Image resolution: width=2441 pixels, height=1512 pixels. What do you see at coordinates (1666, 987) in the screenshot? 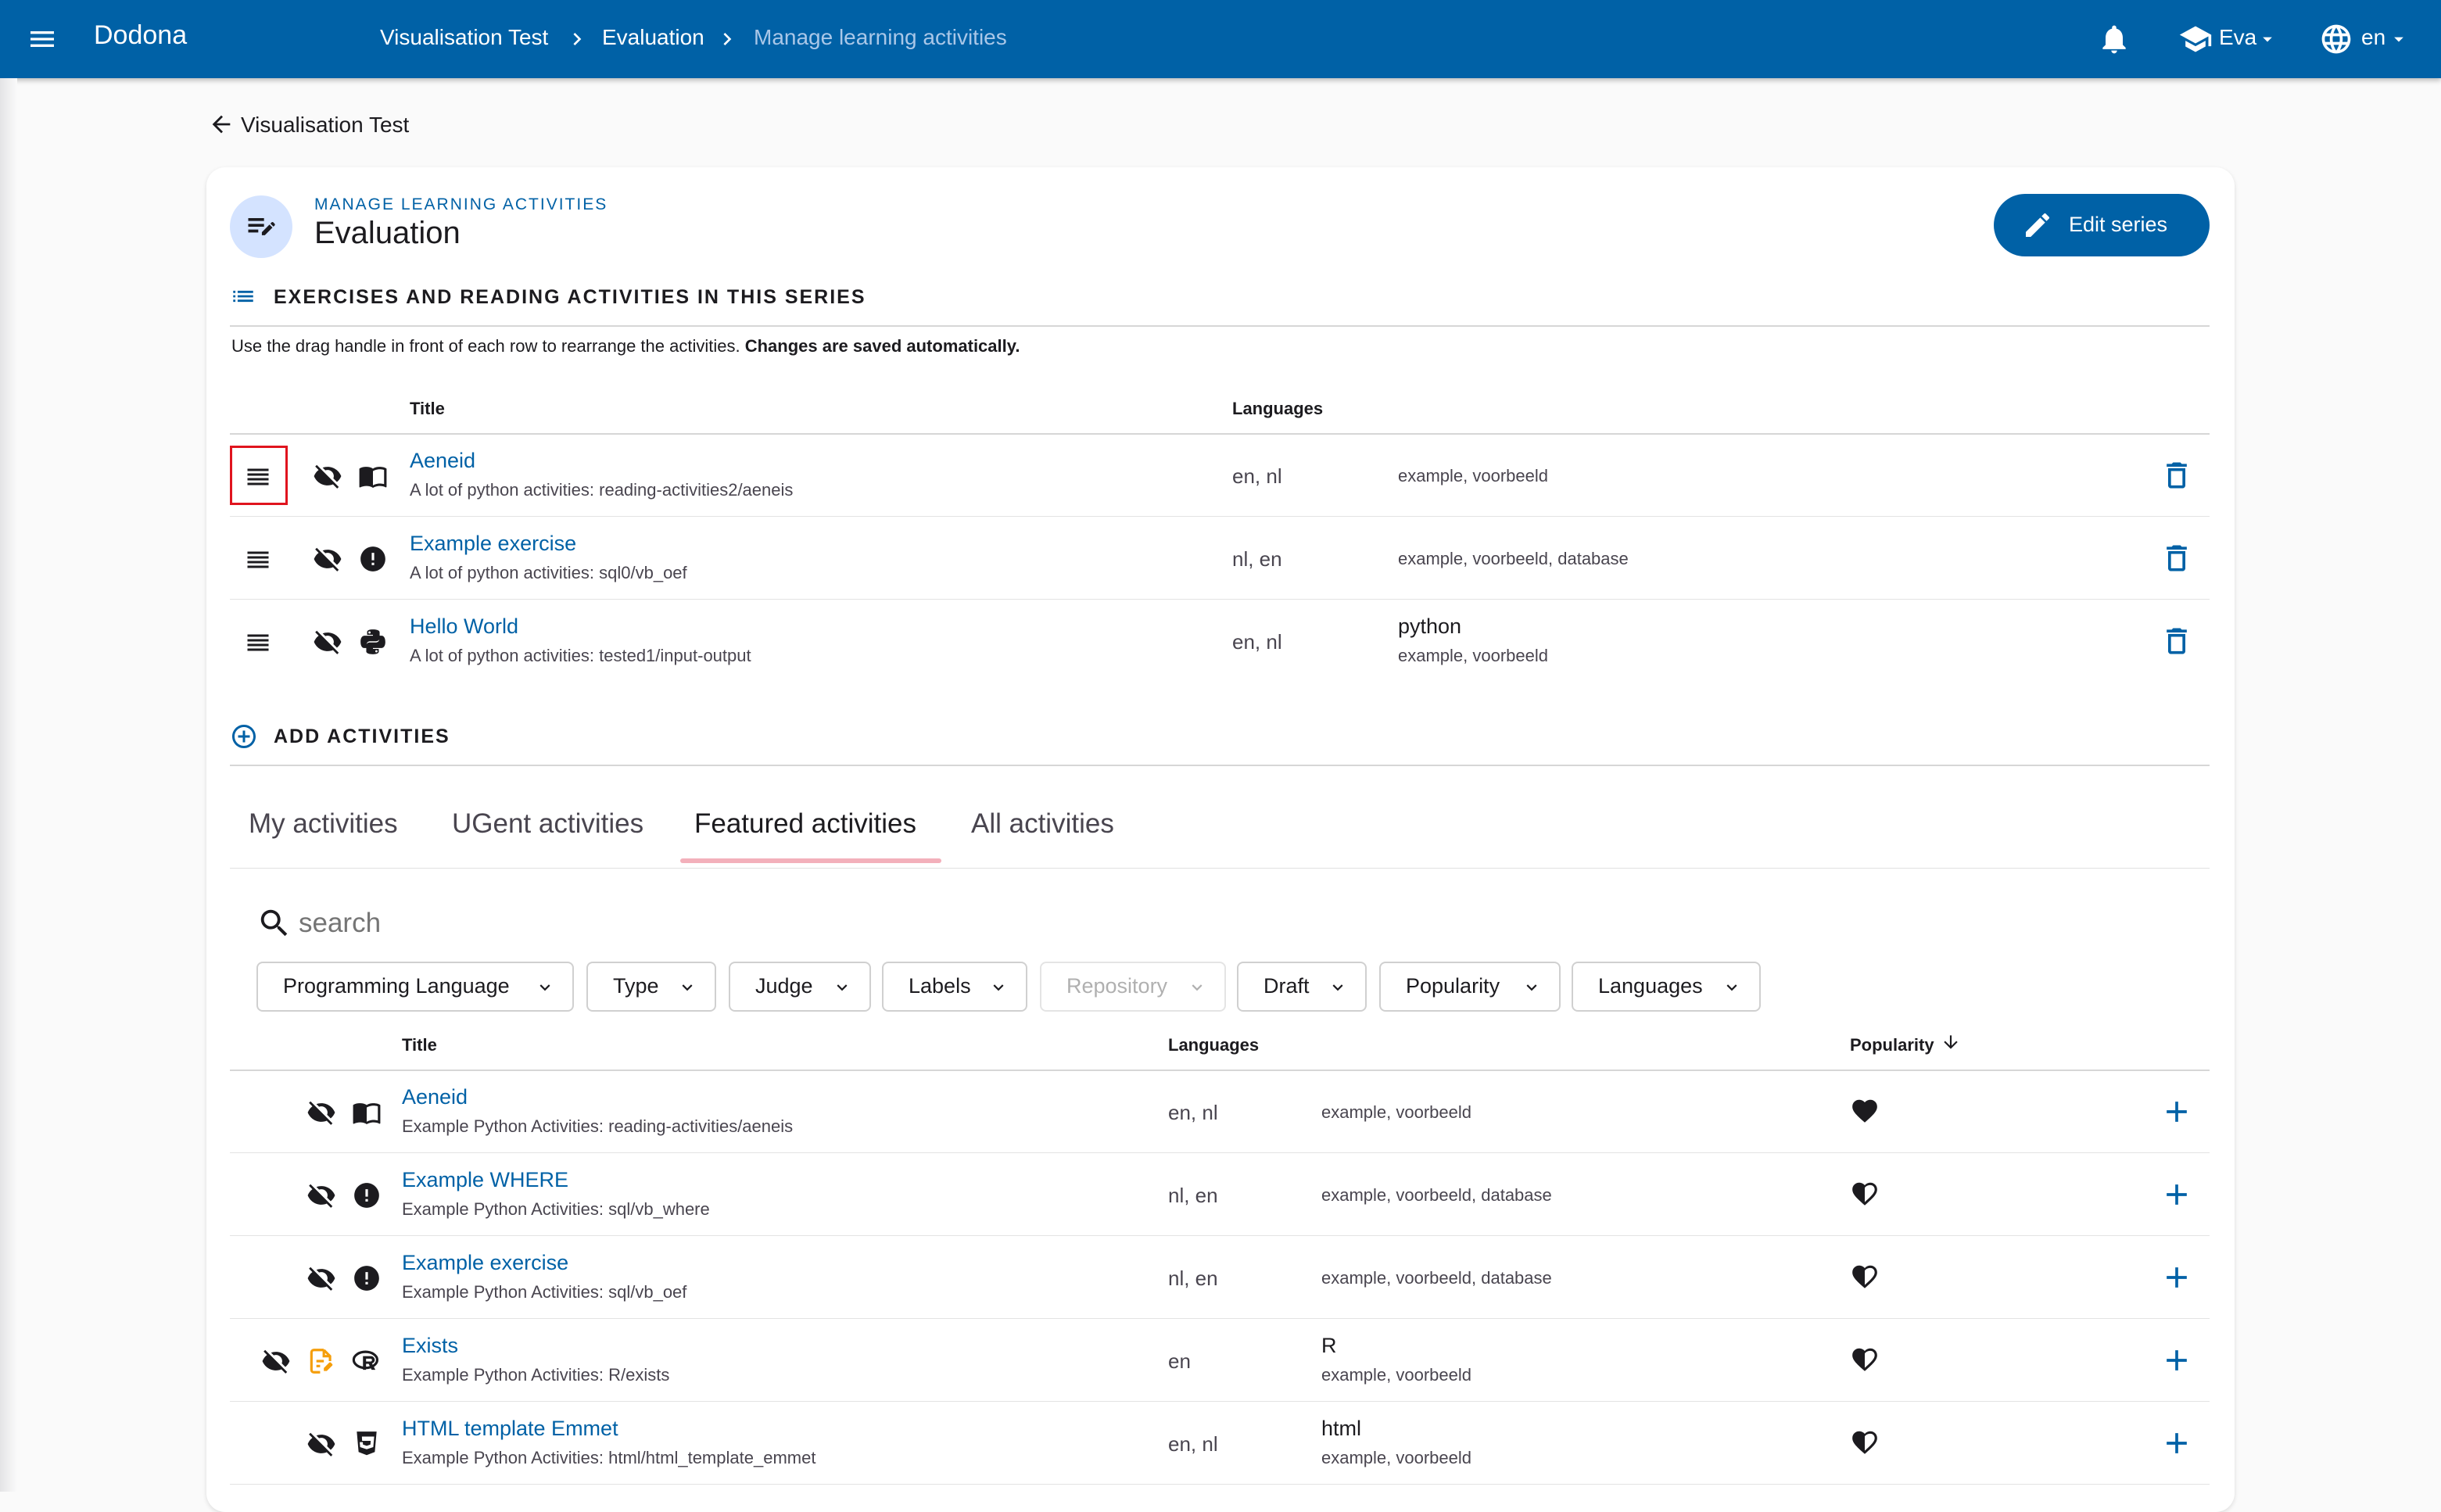
I see `filter-languages: Languages` at bounding box center [1666, 987].